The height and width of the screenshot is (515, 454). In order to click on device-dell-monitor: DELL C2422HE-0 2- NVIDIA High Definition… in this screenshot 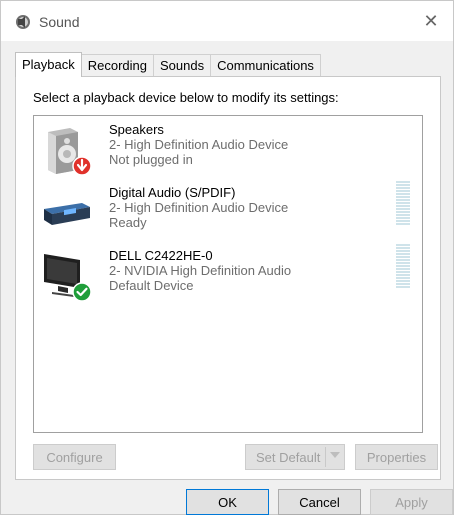, I will do `click(228, 274)`.